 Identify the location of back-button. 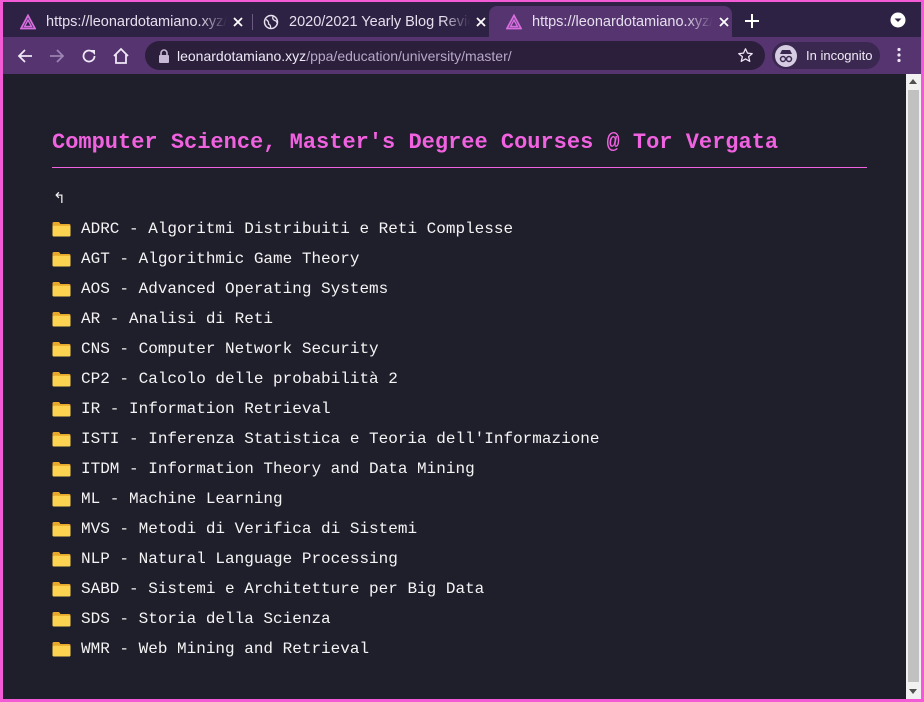
(25, 56).